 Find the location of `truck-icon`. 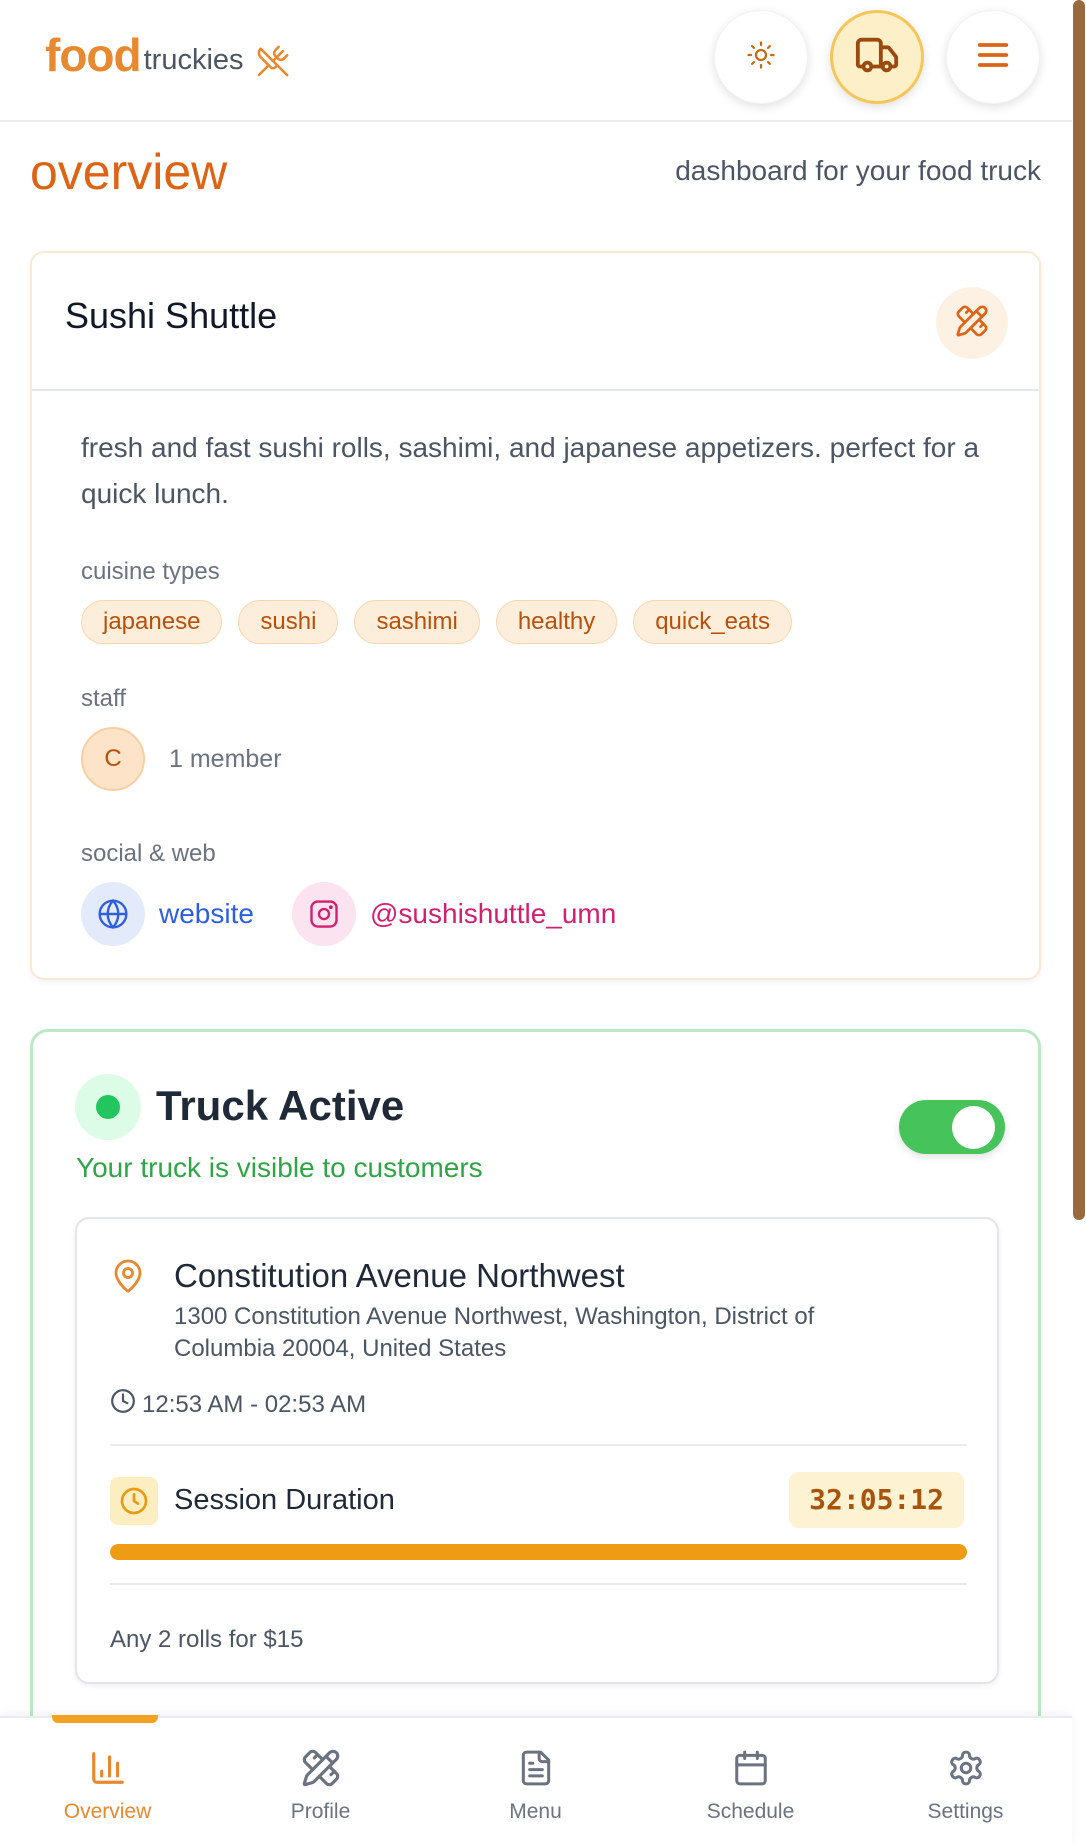

truck-icon is located at coordinates (877, 57).